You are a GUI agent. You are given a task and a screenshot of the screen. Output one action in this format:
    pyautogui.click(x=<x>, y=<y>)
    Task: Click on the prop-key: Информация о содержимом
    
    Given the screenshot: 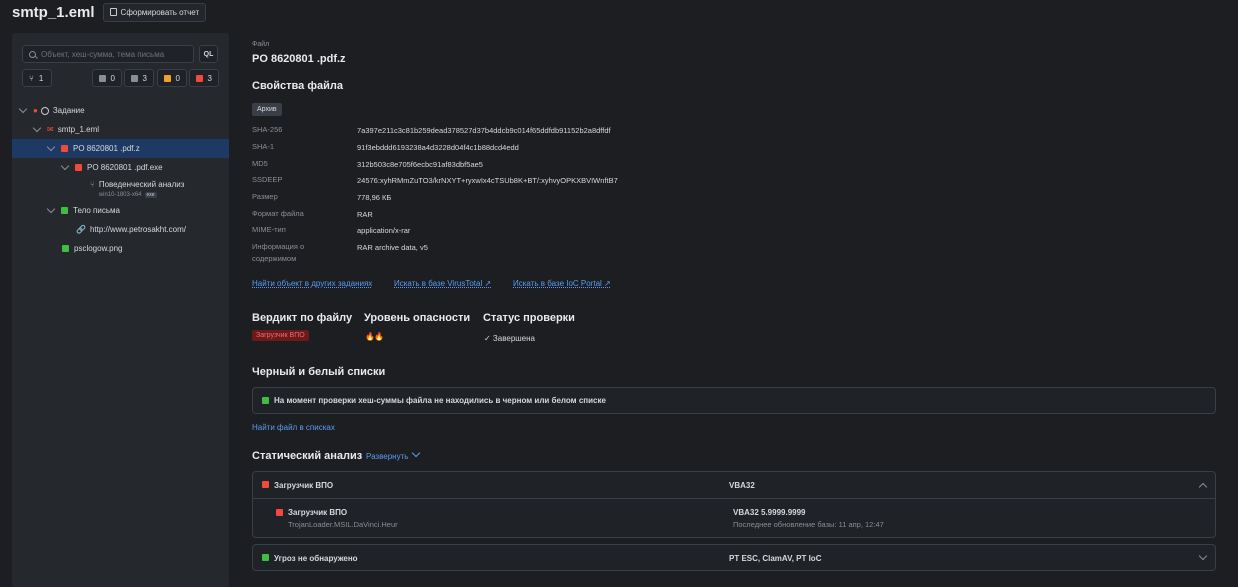 What is the action you would take?
    pyautogui.click(x=278, y=252)
    